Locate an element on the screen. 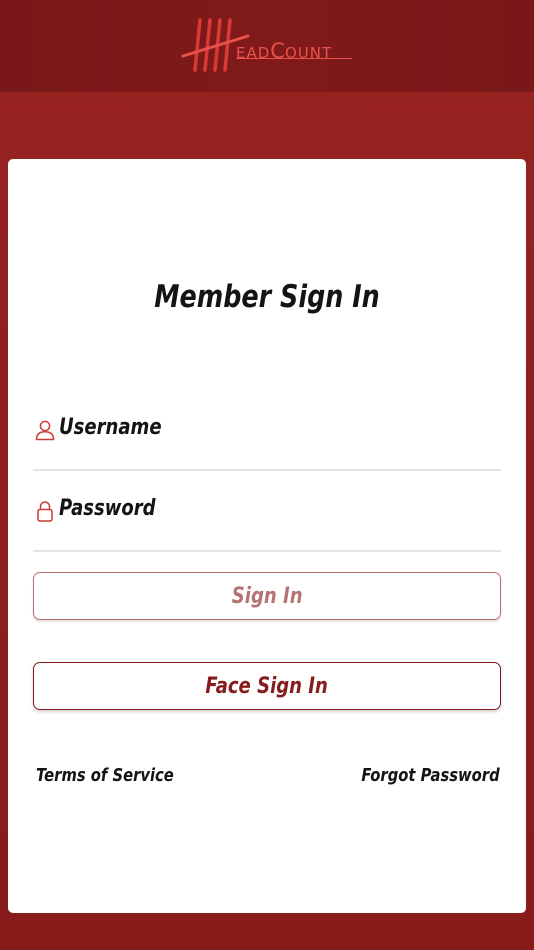 The width and height of the screenshot is (534, 950). headcount-logo: HEADCOUNT is located at coordinates (268, 45).